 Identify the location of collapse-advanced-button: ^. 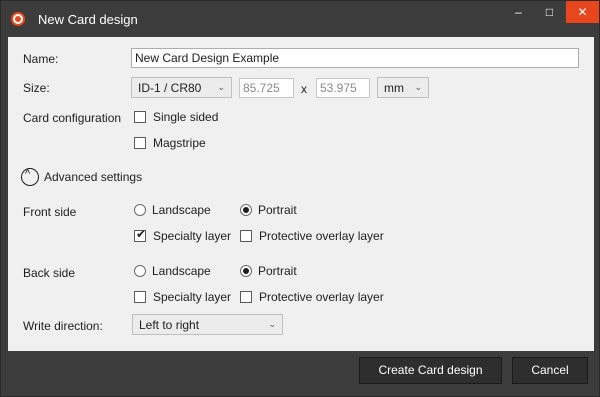
(30, 177).